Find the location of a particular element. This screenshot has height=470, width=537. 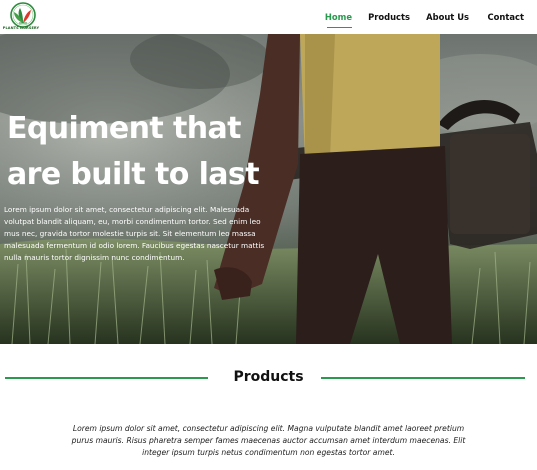

nav-contact: Contact is located at coordinates (506, 17).